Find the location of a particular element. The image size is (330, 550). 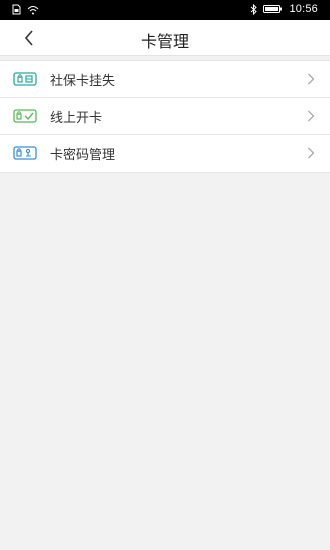

card-lock-icon is located at coordinates (25, 79).